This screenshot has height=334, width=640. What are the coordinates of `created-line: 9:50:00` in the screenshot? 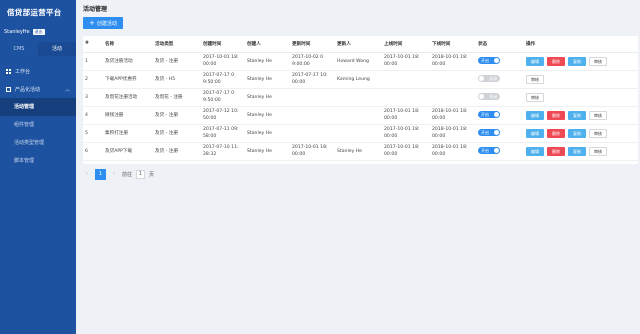 It's located at (212, 100).